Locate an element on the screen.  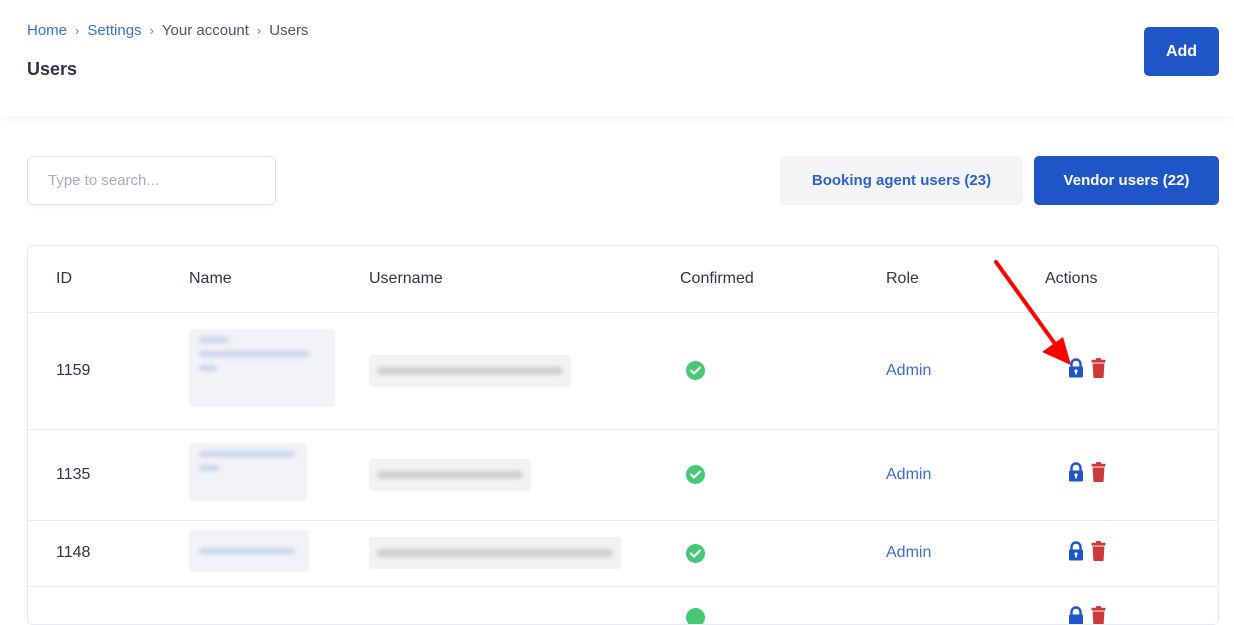
breadcrumb-users: Users is located at coordinates (288, 31).